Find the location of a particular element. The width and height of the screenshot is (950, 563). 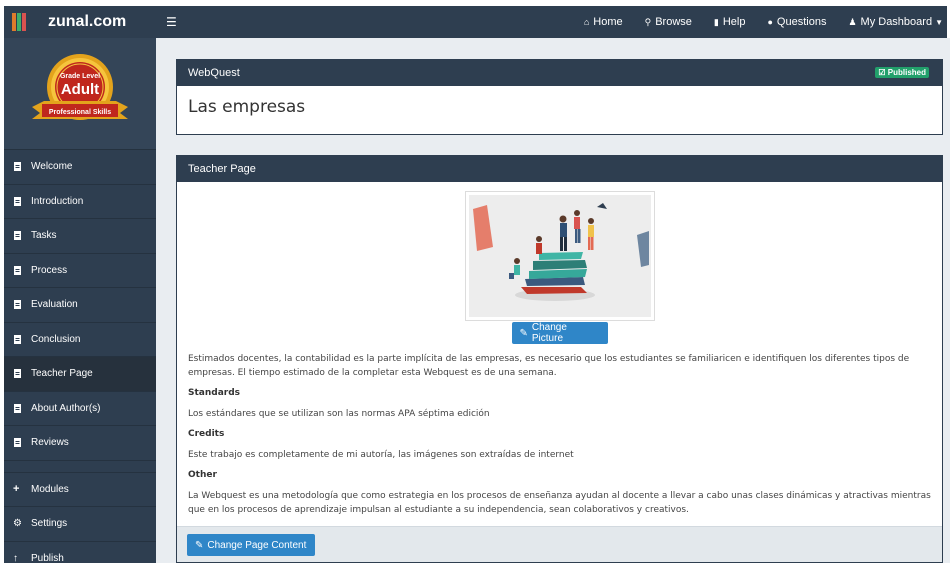

webquest-header-label: WebQuest is located at coordinates (214, 73).